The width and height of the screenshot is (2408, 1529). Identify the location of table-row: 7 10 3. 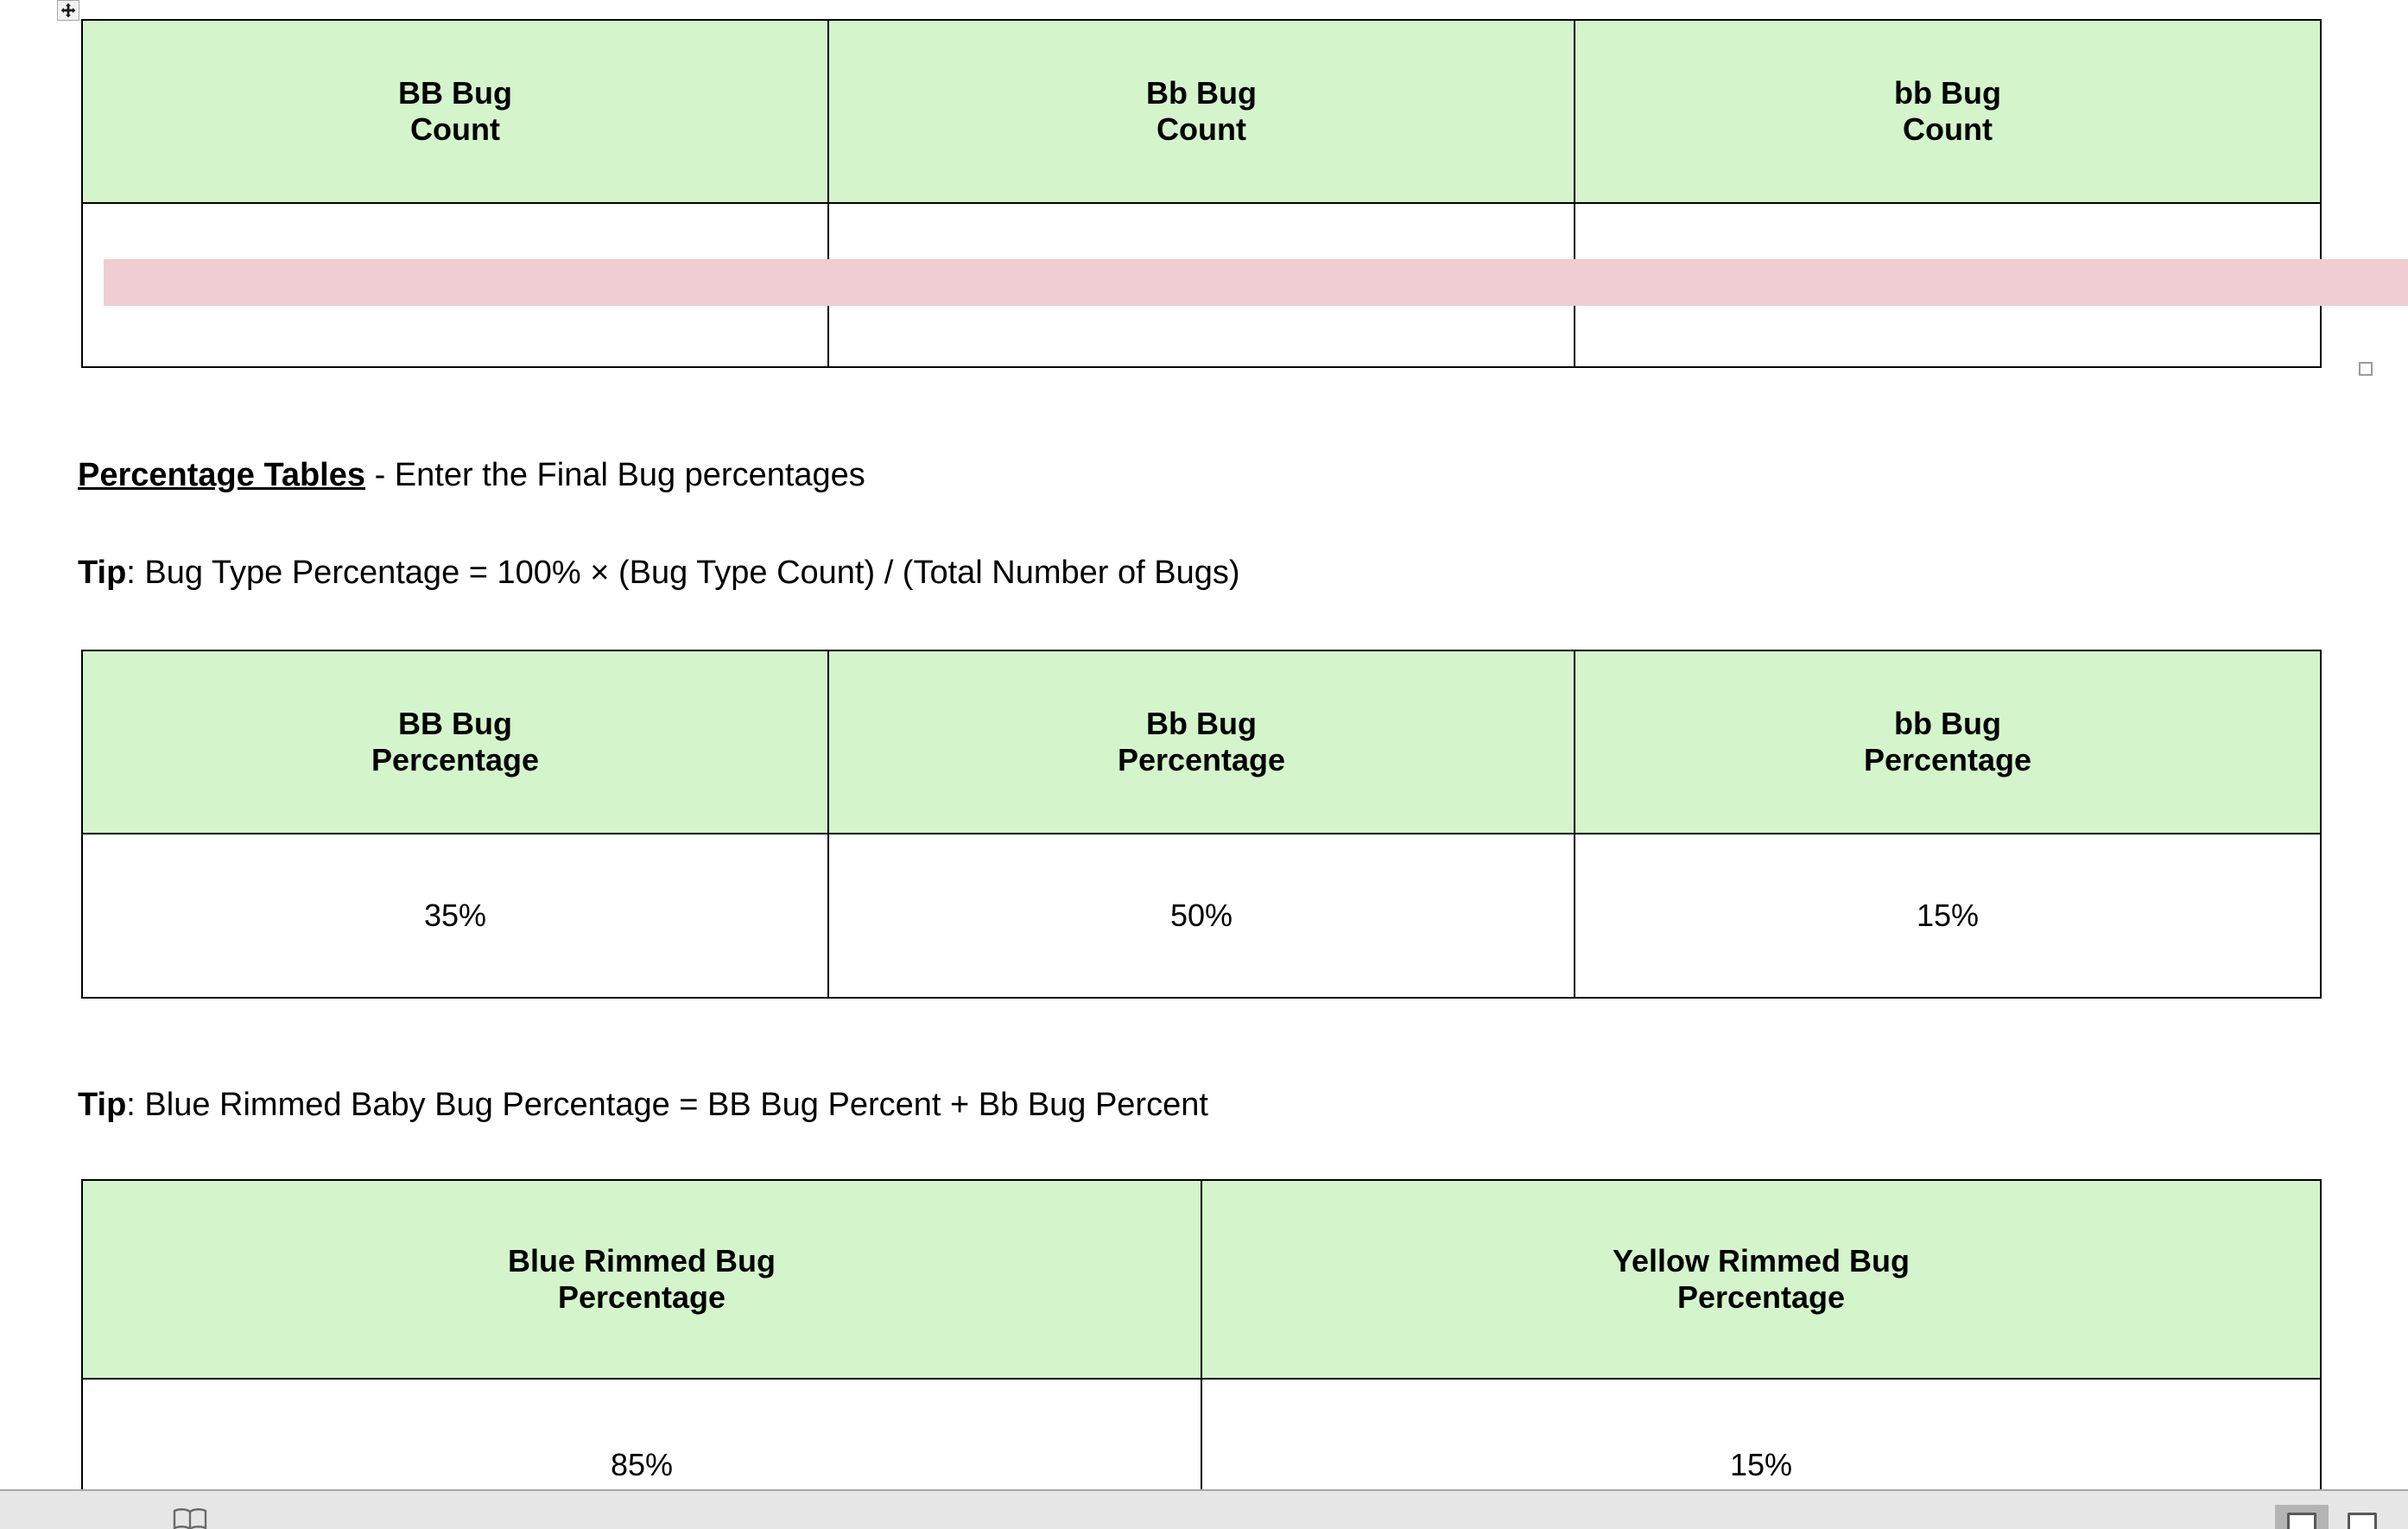
(1201, 285).